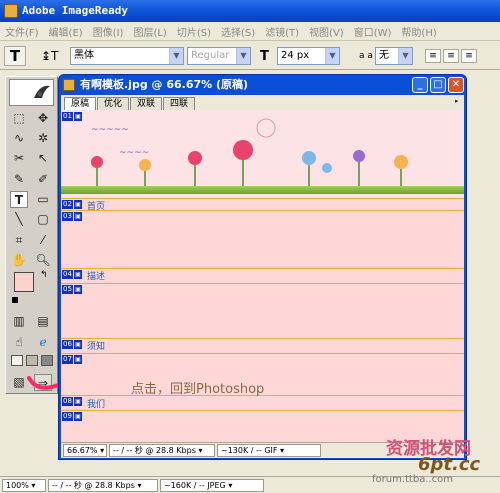  Describe the element at coordinates (249, 450) in the screenshot. I see `doc-file-size-value: ~130K / -- GIF` at that location.